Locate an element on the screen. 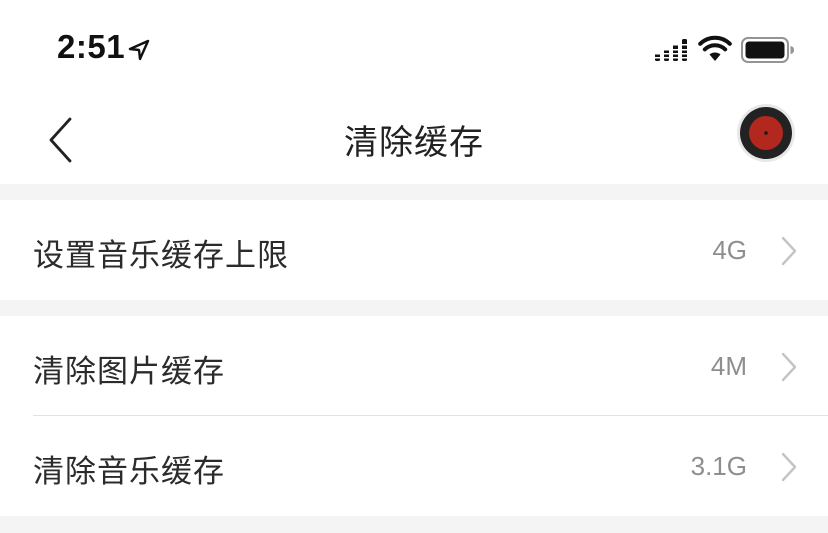 The height and width of the screenshot is (533, 828). signal-icon is located at coordinates (671, 50).